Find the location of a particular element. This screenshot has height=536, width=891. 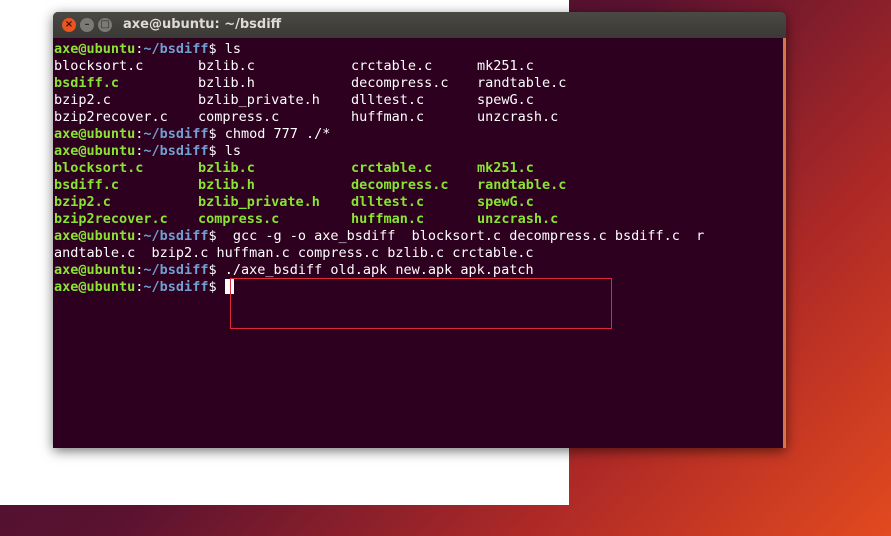

minimize-button: – is located at coordinates (87, 25).